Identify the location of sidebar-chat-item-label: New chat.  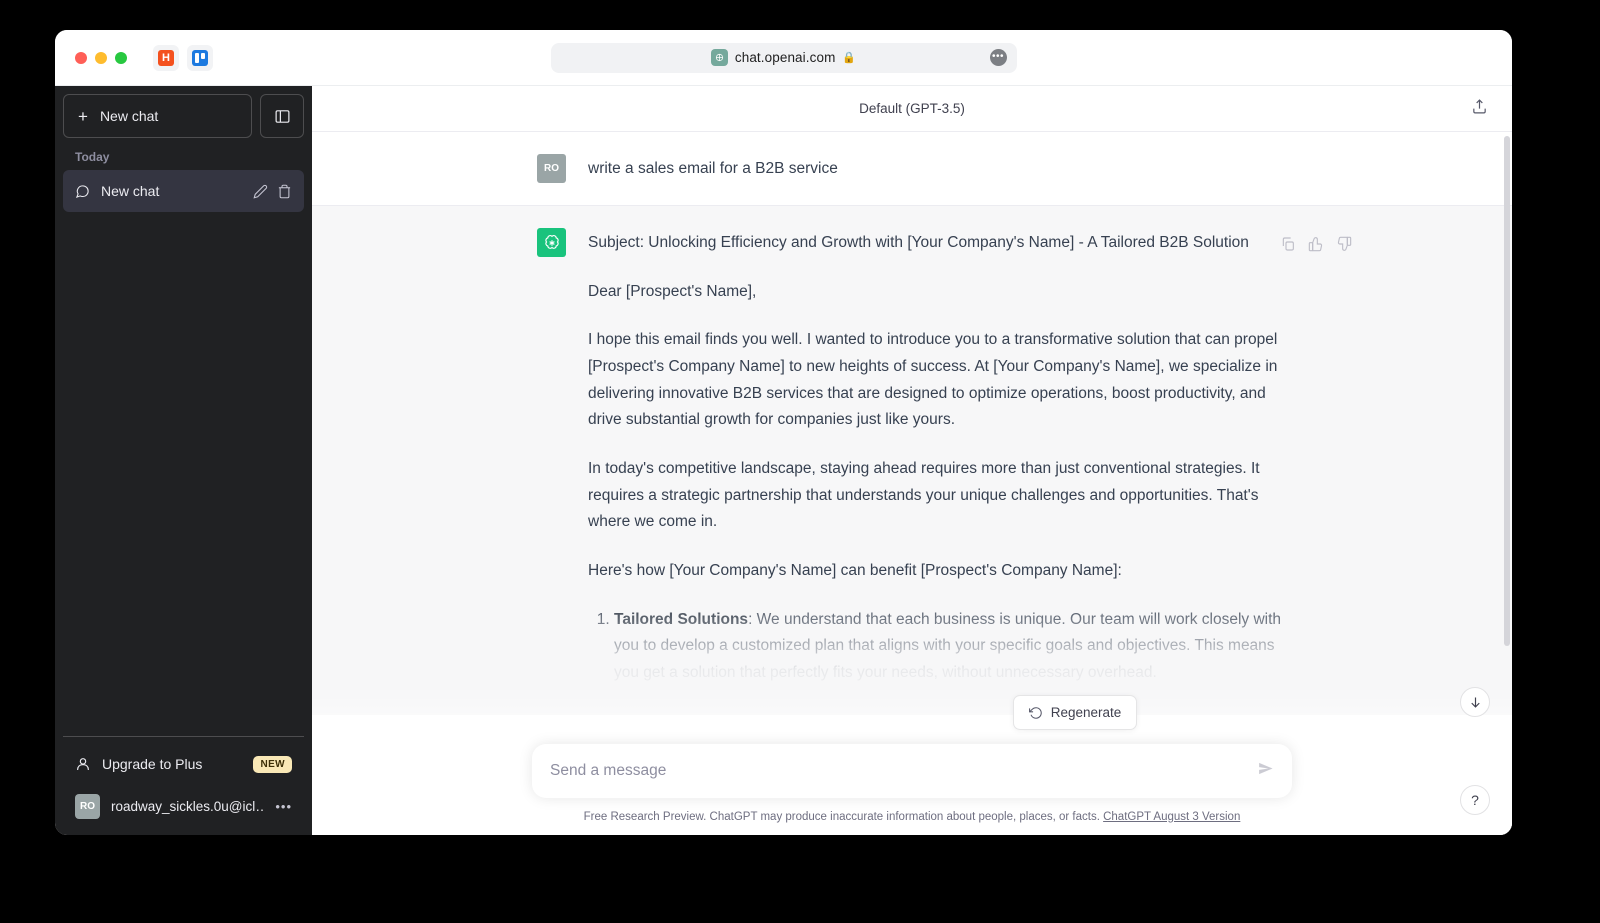
(130, 191).